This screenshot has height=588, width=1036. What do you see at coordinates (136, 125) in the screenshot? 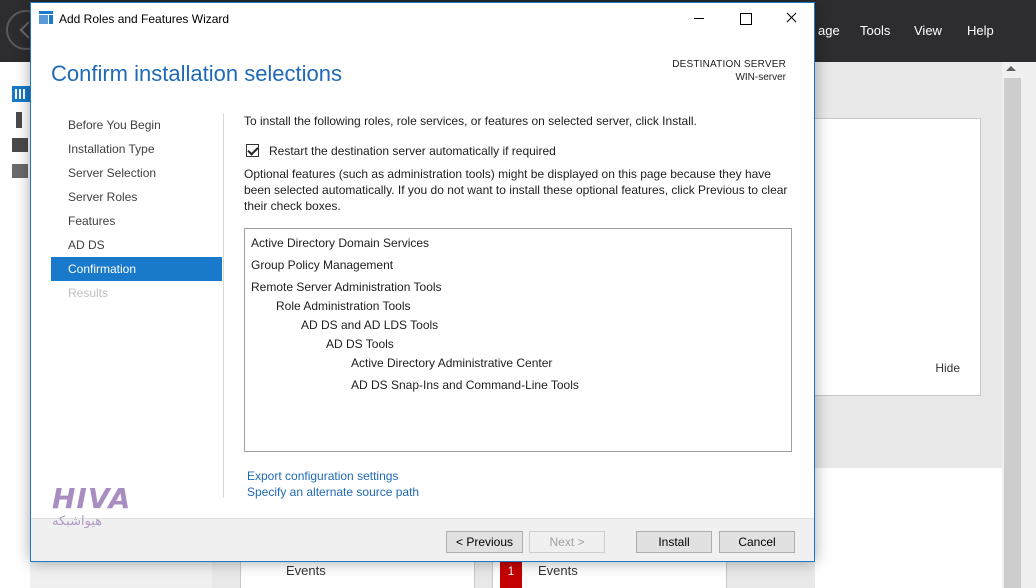
I see `nav-before-you-begin: Before You Begin` at bounding box center [136, 125].